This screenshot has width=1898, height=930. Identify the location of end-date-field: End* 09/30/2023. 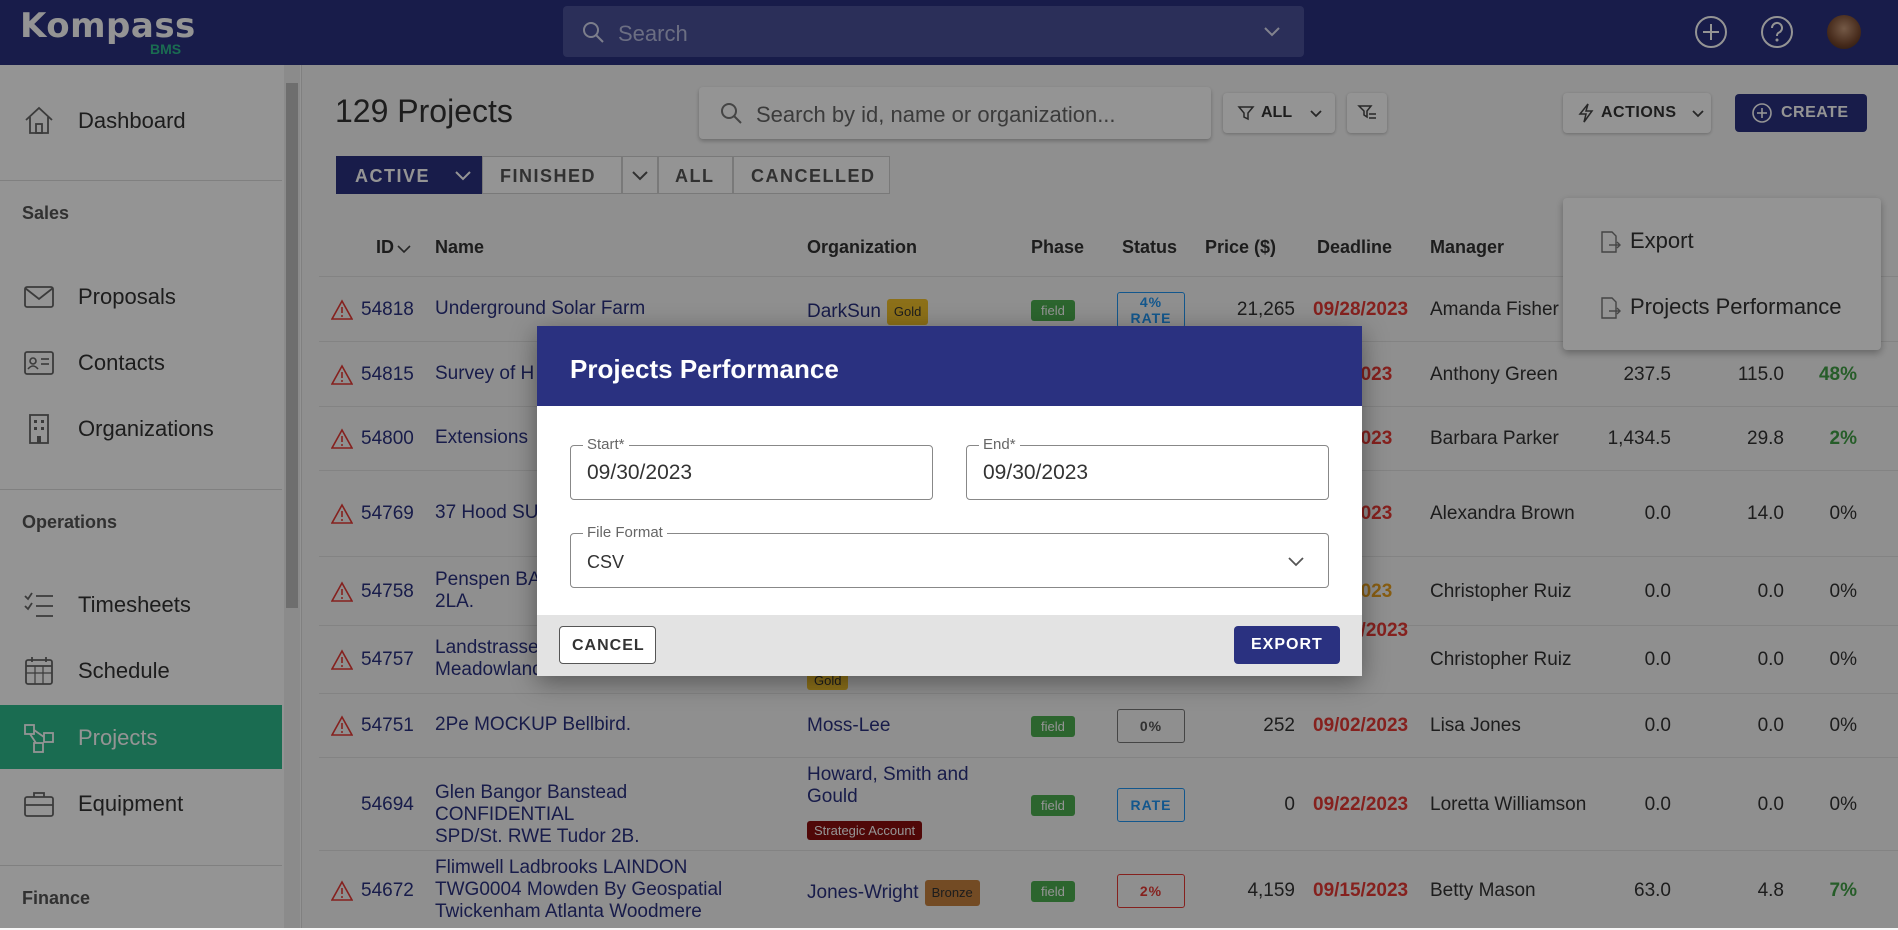
(1147, 468).